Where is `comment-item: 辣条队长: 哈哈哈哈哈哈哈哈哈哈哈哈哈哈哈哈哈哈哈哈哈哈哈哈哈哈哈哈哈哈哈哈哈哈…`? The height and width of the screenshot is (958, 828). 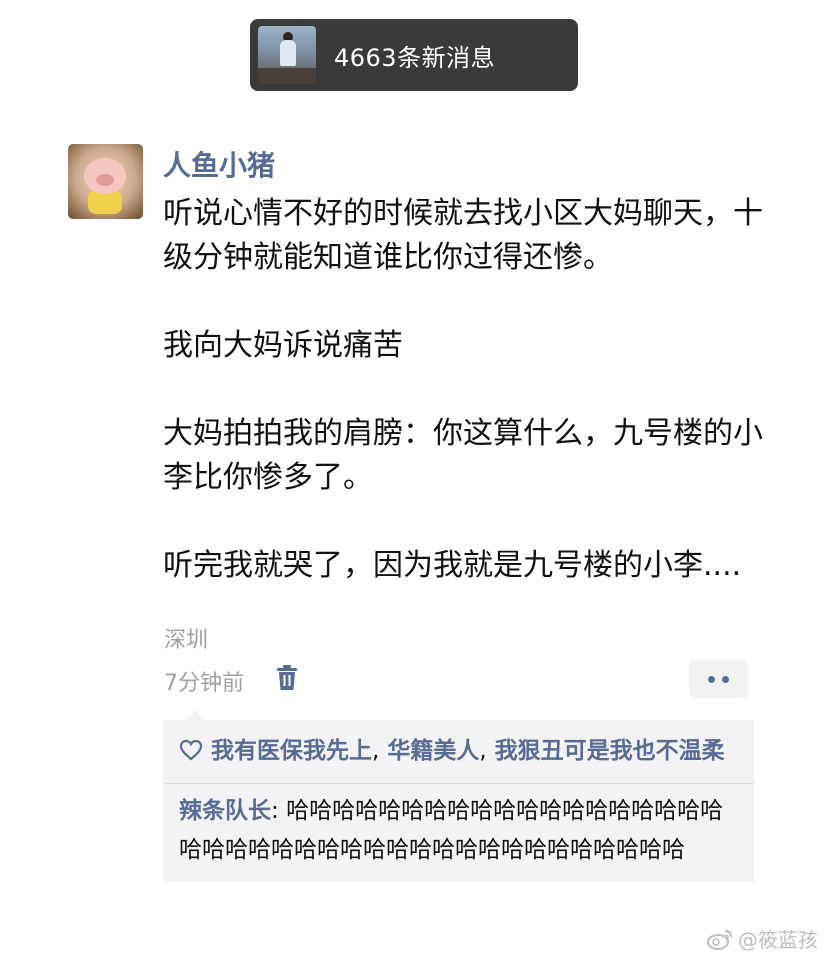 comment-item: 辣条队长: 哈哈哈哈哈哈哈哈哈哈哈哈哈哈哈哈哈哈哈哈哈哈哈哈哈哈哈哈哈哈哈哈哈哈… is located at coordinates (458, 833).